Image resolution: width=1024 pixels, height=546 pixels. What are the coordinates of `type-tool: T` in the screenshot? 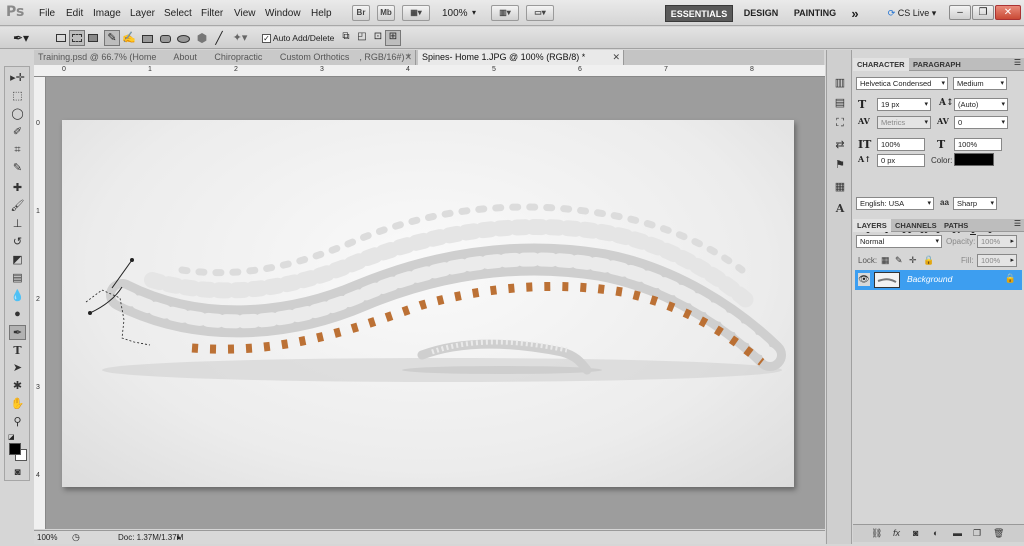 It's located at (17, 350).